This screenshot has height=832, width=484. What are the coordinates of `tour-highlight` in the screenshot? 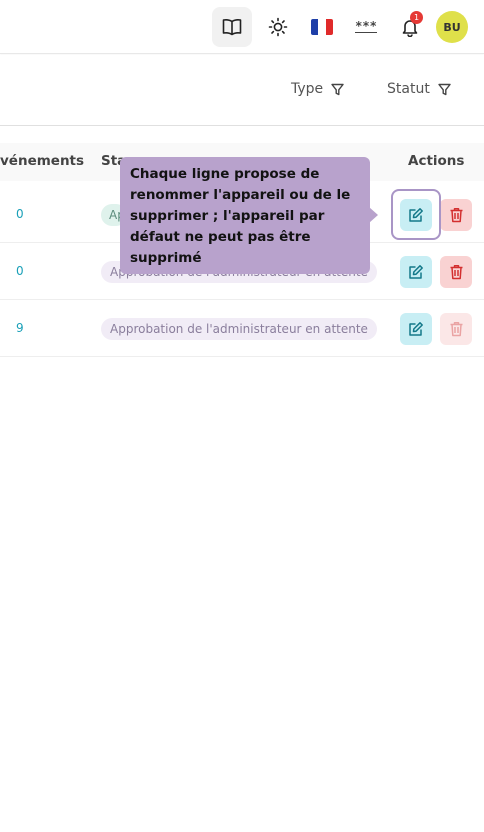 It's located at (416, 214).